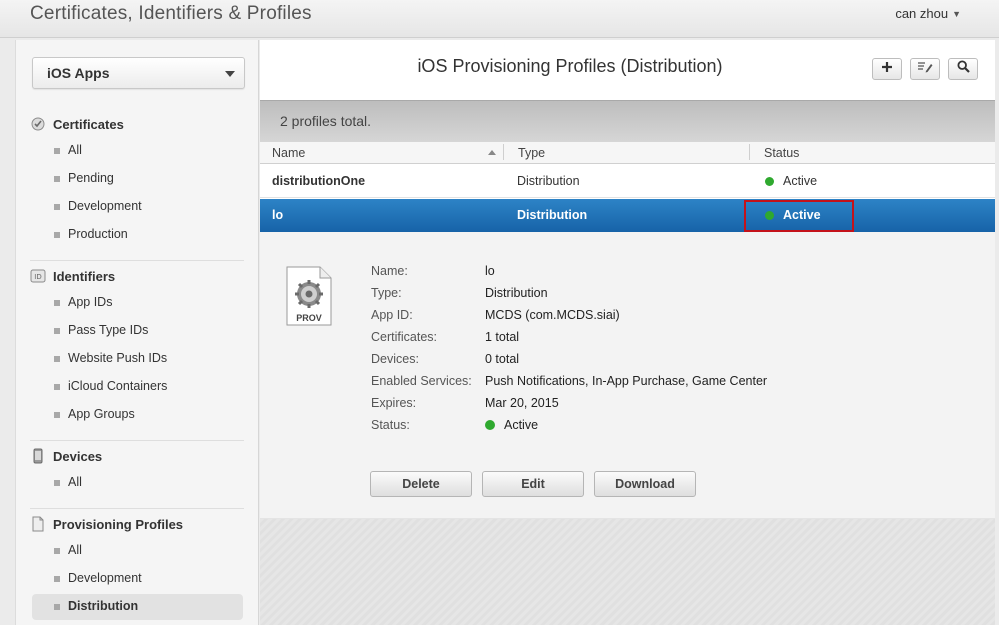 The image size is (999, 625). What do you see at coordinates (137, 579) in the screenshot?
I see `sidebar-item-profiles-development: Development` at bounding box center [137, 579].